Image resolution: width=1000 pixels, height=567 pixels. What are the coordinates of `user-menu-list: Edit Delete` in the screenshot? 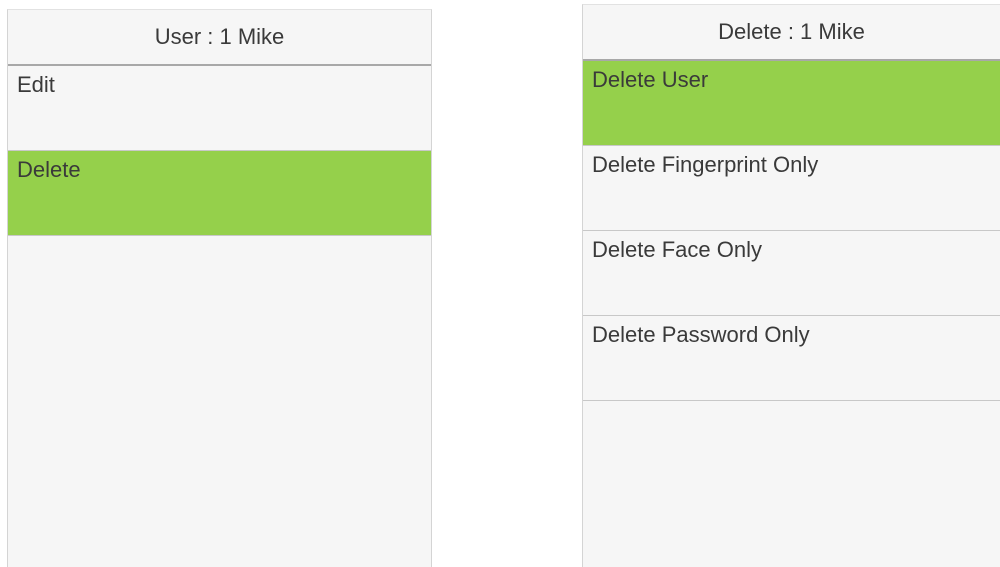 It's located at (219, 151).